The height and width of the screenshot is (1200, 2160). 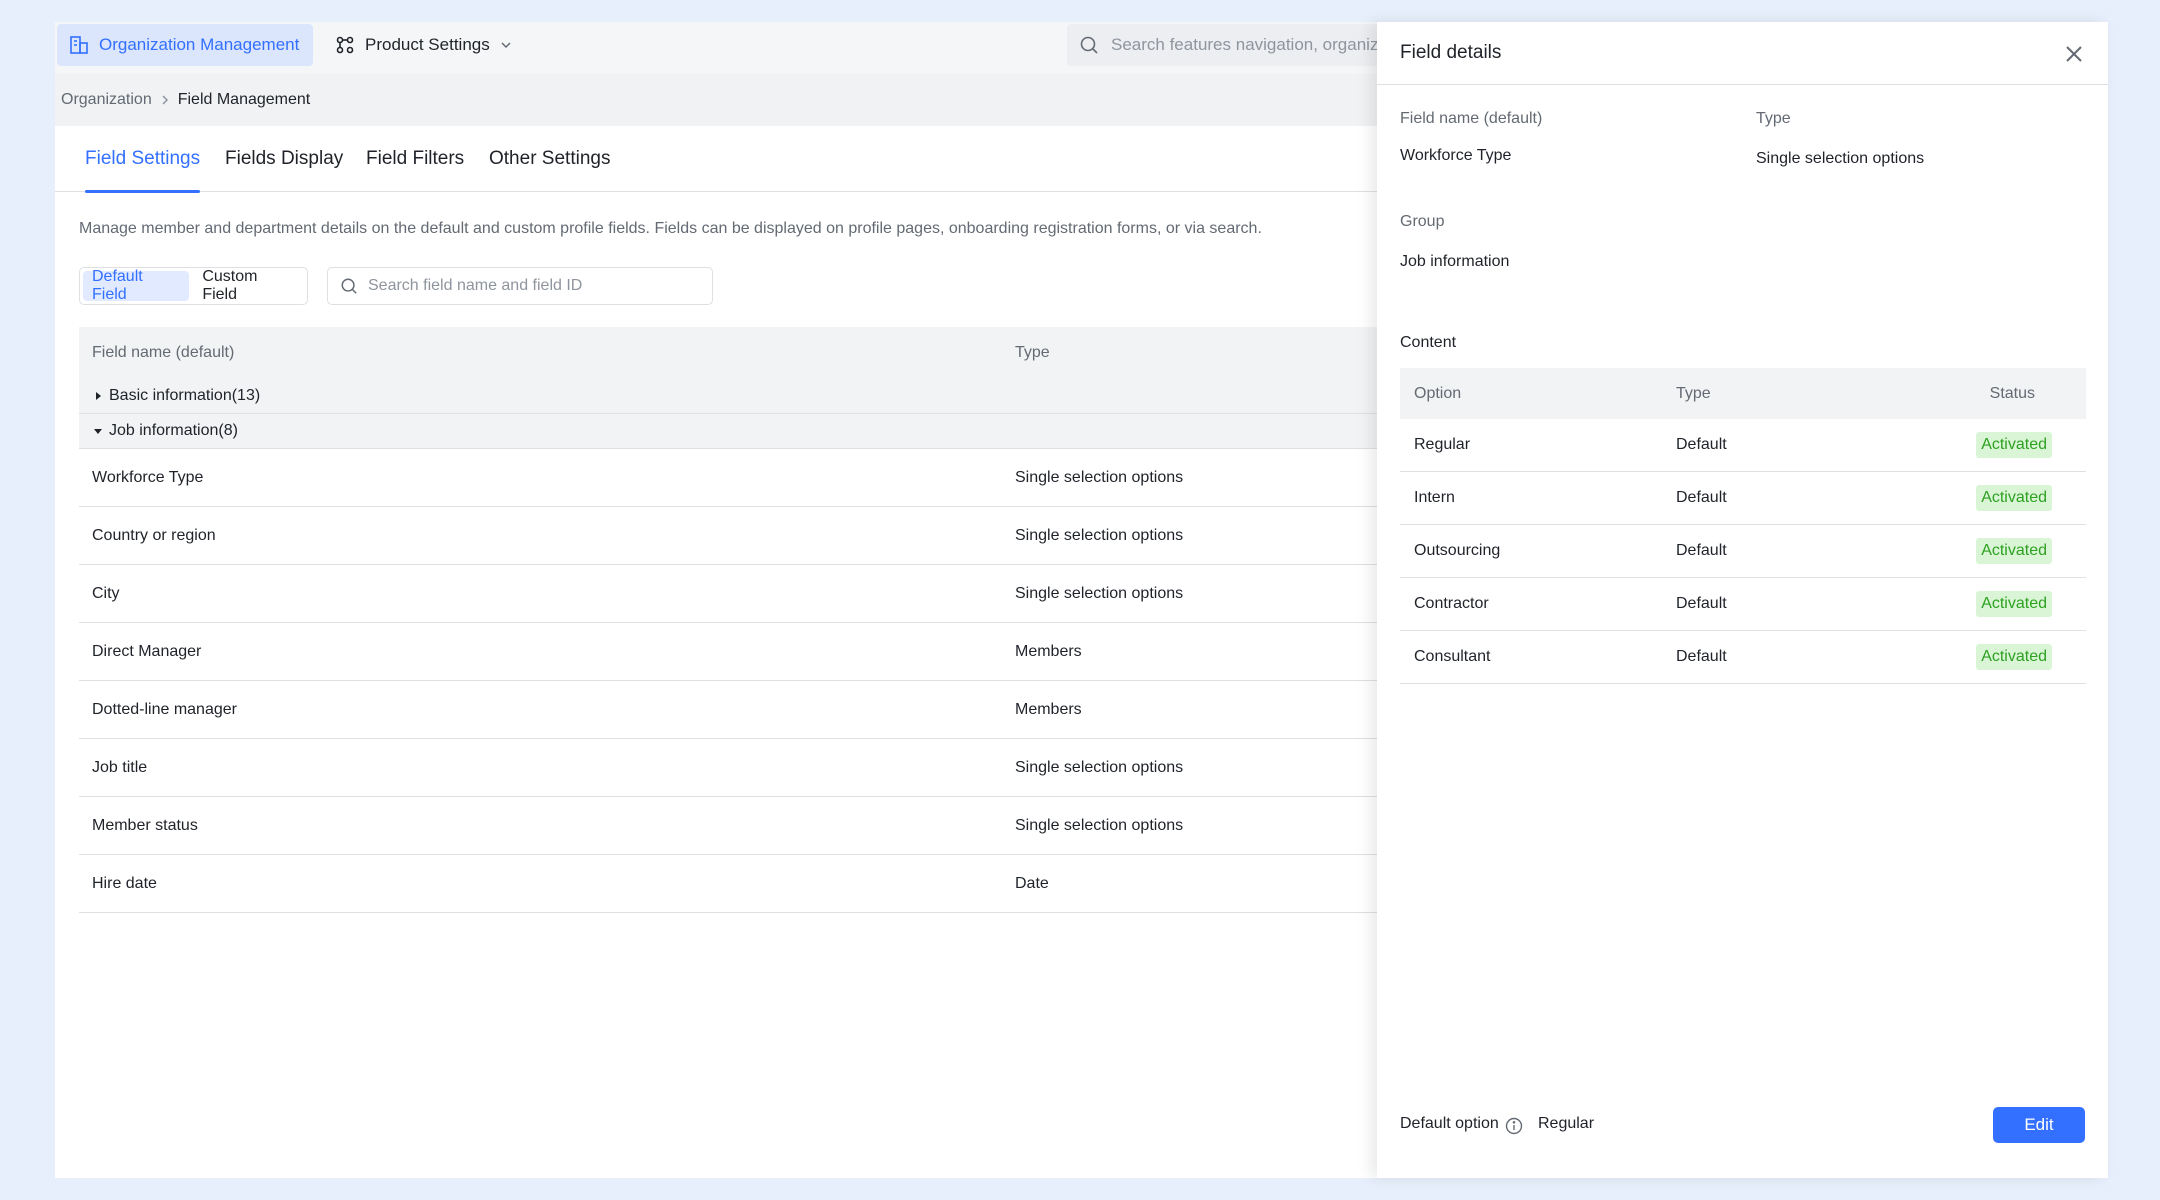 I want to click on cell-name: City, so click(x=106, y=593).